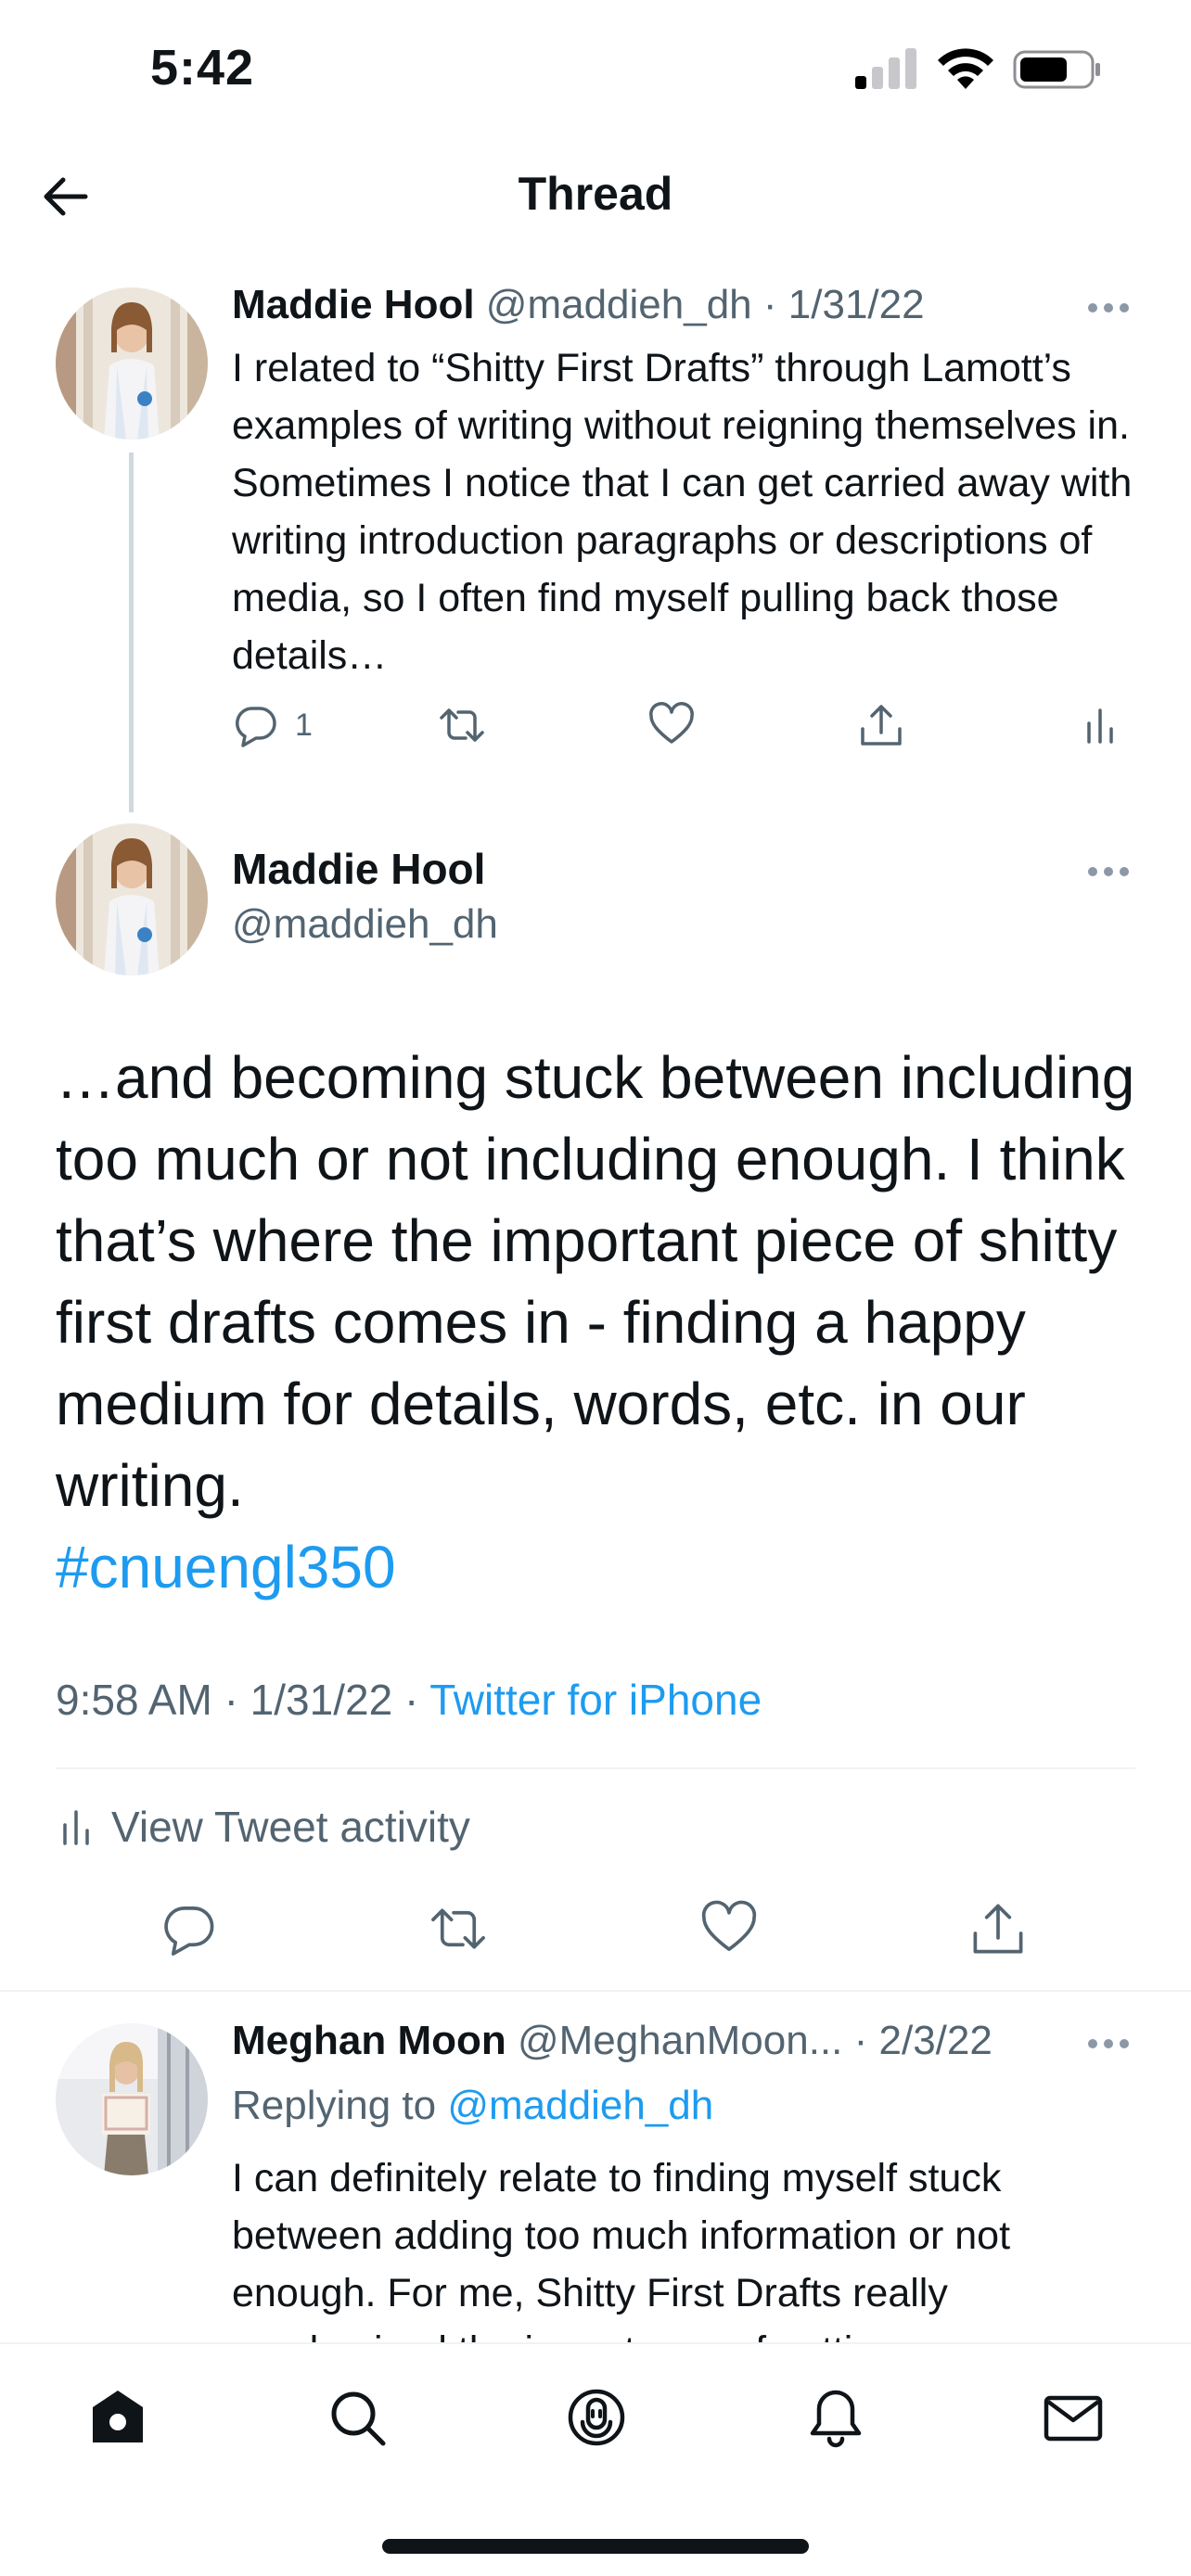  I want to click on replying-to-prefix: Replying to, so click(340, 2105).